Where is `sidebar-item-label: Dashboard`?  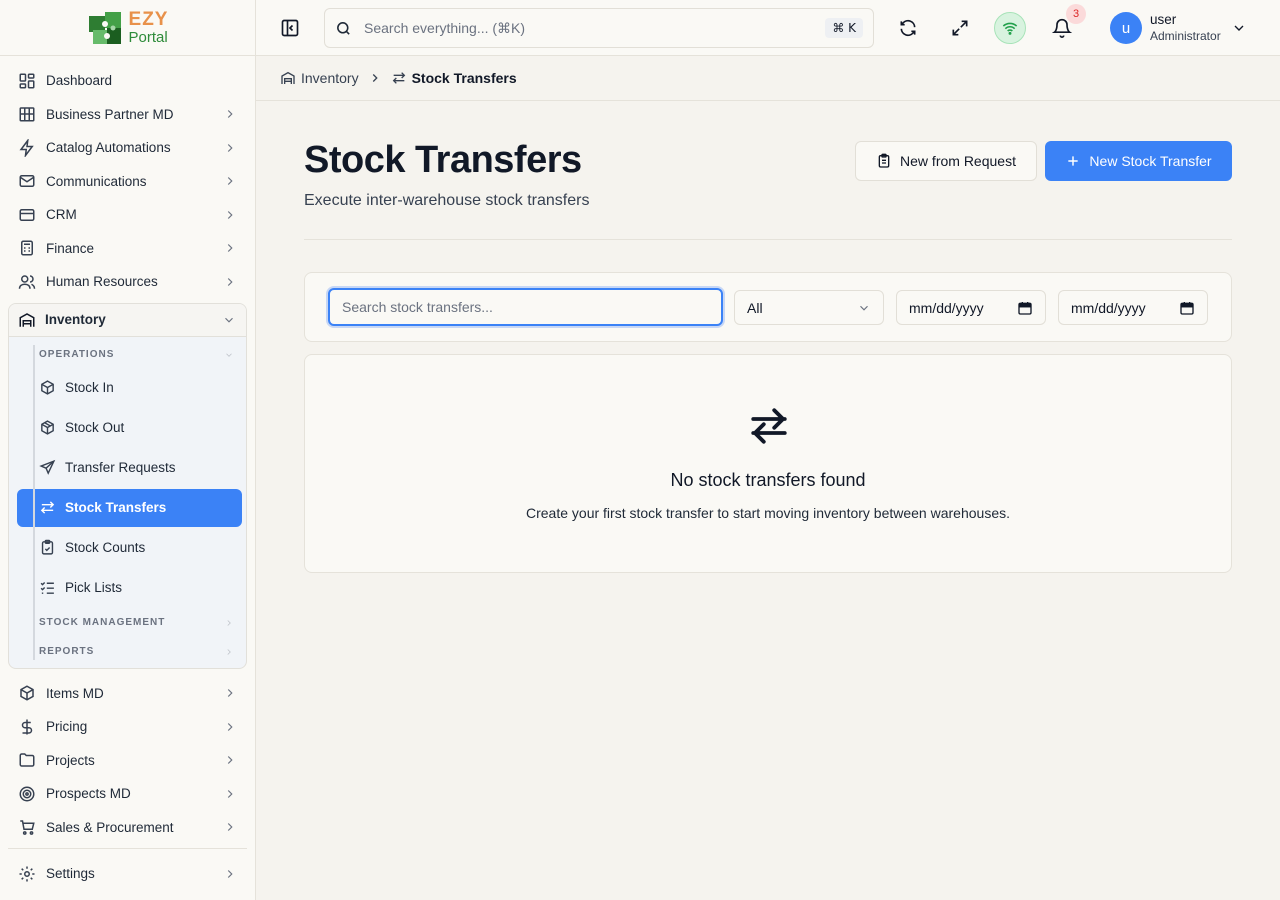
sidebar-item-label: Dashboard is located at coordinates (79, 81).